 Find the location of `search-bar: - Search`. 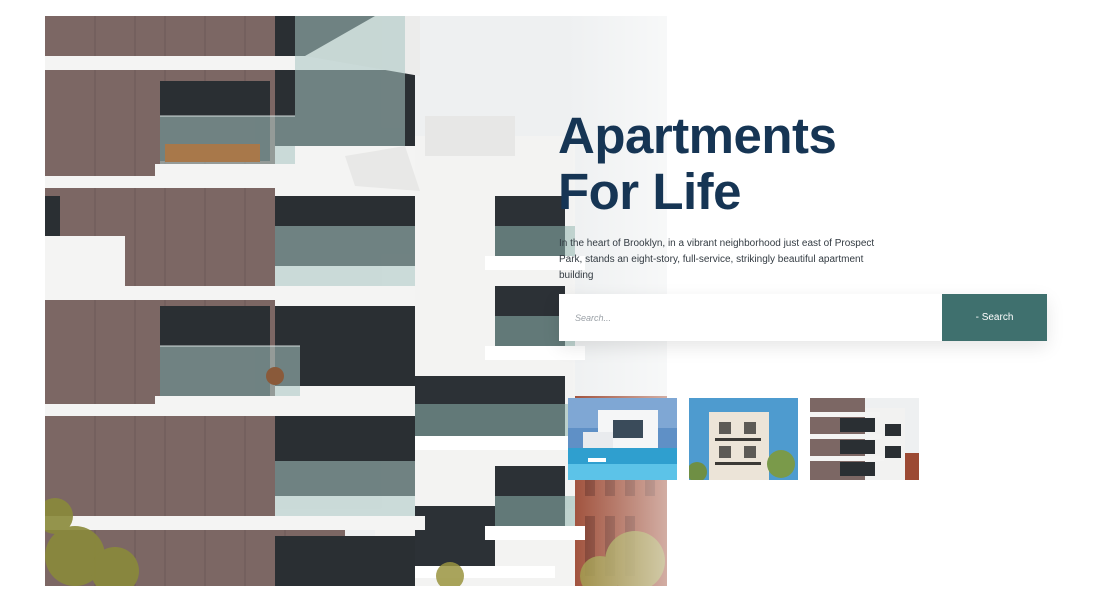

search-bar: - Search is located at coordinates (803, 317).